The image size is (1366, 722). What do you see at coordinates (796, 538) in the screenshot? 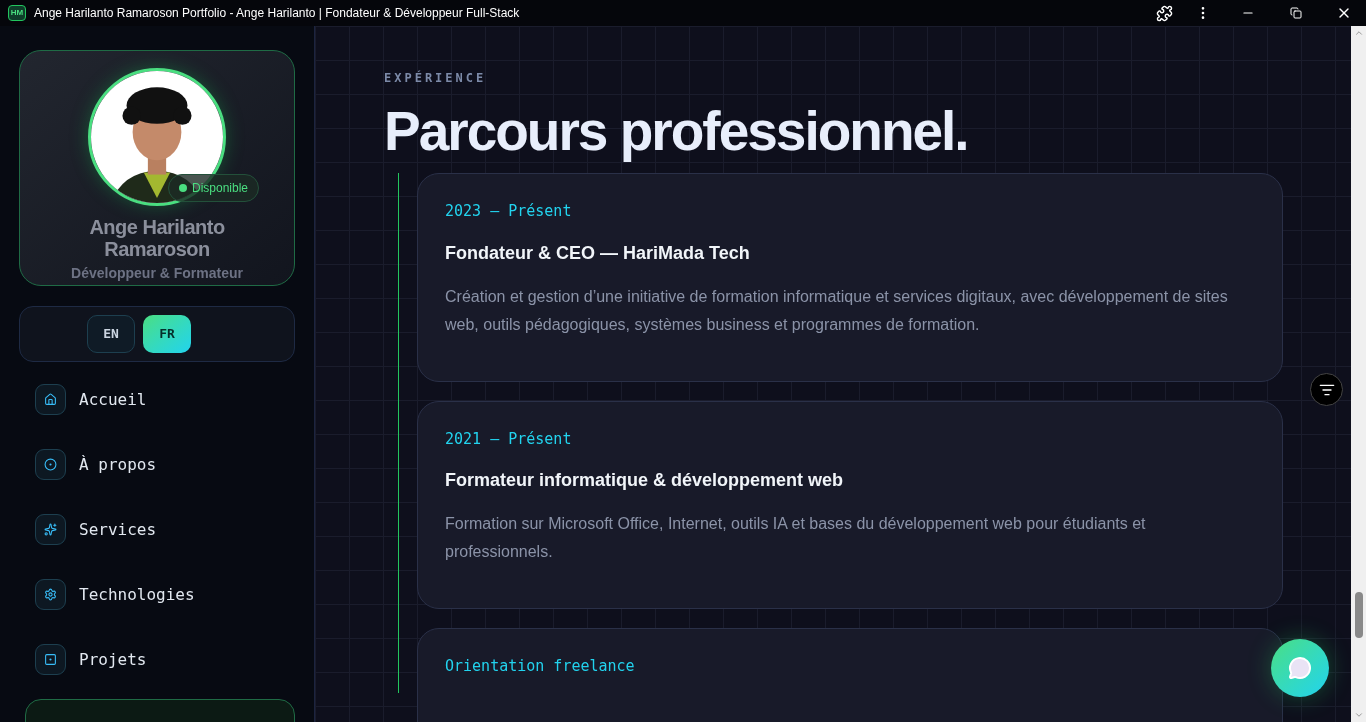
I see `experience-description: Formation sur Microsoft Office, Internet, outils IA et bases du développement web pour étudiants et professionnels.` at bounding box center [796, 538].